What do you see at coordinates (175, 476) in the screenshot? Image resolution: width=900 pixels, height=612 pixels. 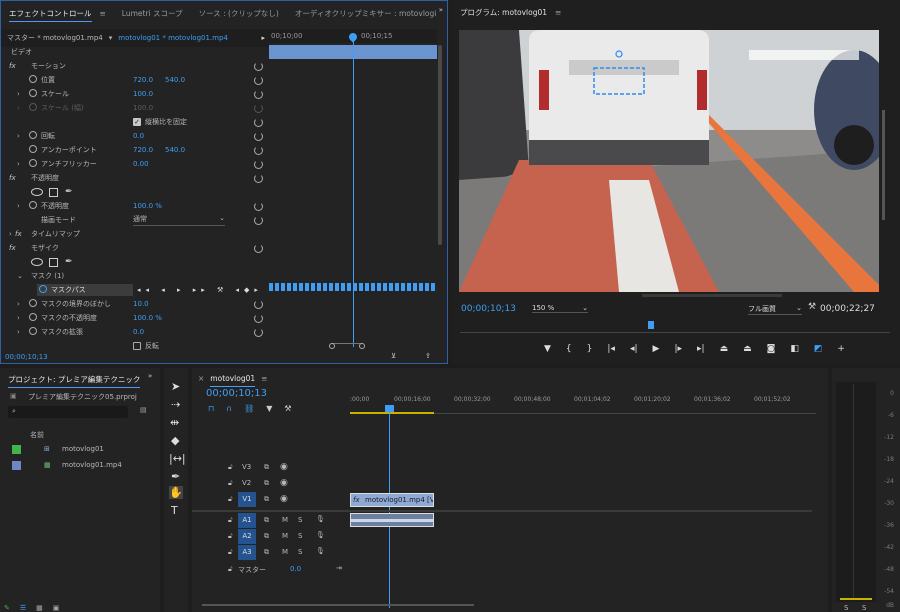 I see `pen-tool-icon: ✒` at bounding box center [175, 476].